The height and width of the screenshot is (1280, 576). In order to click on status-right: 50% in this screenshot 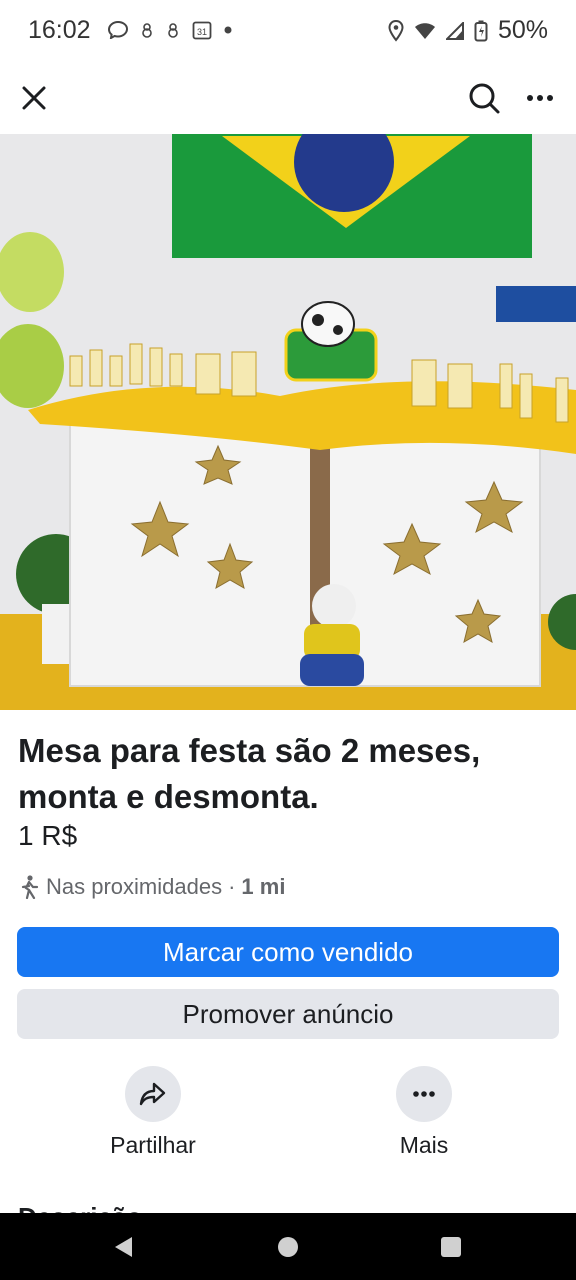, I will do `click(468, 30)`.